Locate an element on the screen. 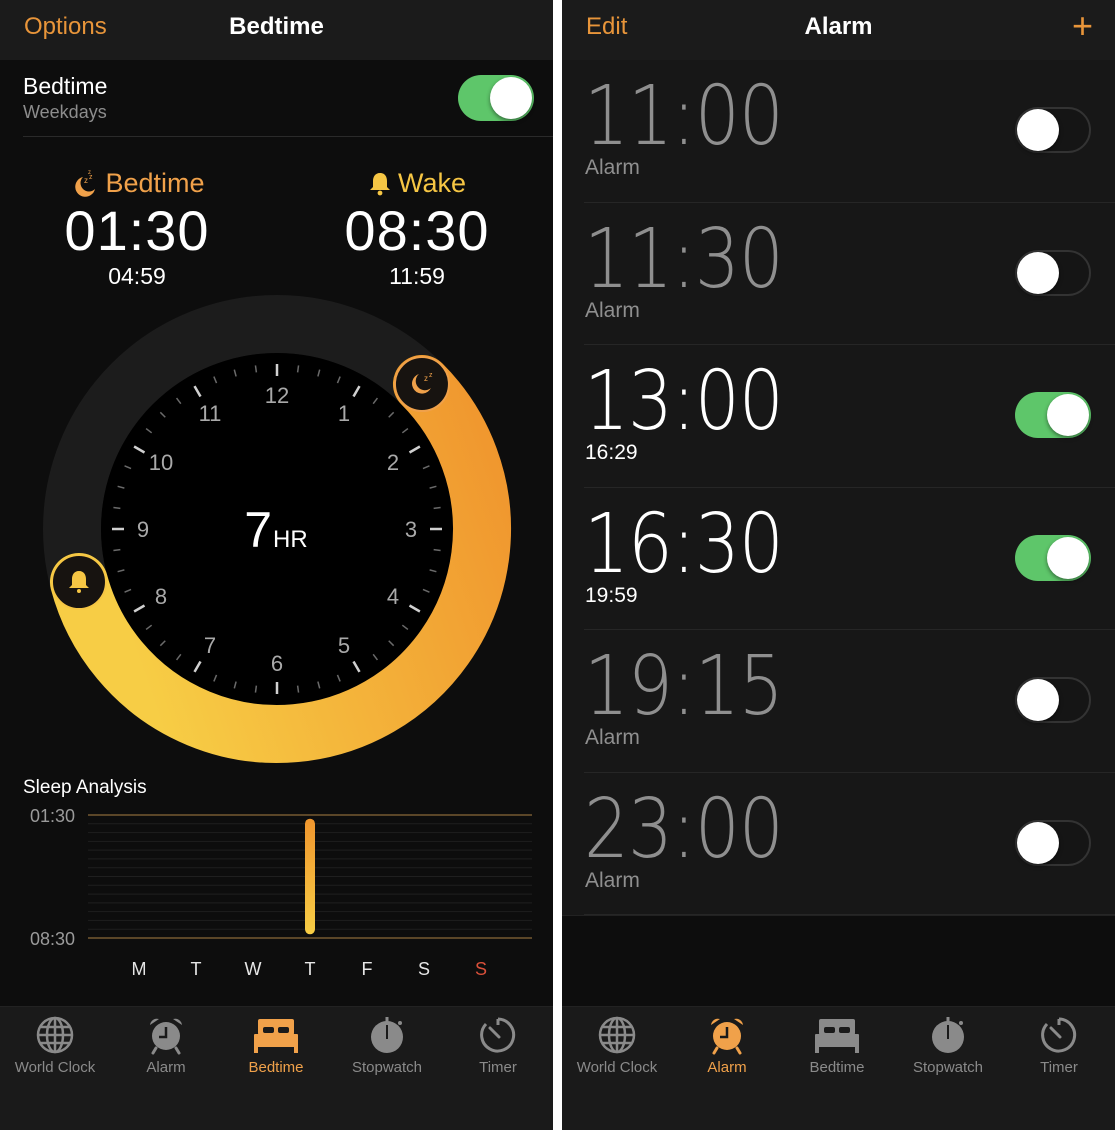 The height and width of the screenshot is (1130, 1115). bedtime-schedule-row: Bedtime Weekdays is located at coordinates (276, 98).